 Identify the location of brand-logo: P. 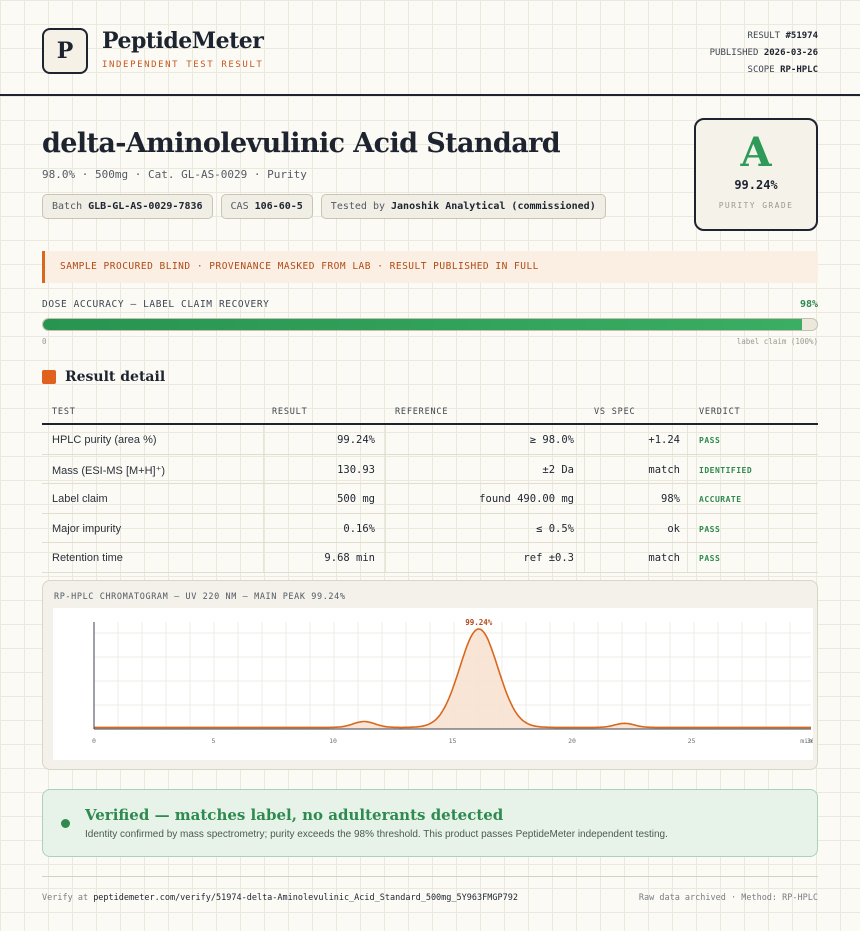
(65, 51).